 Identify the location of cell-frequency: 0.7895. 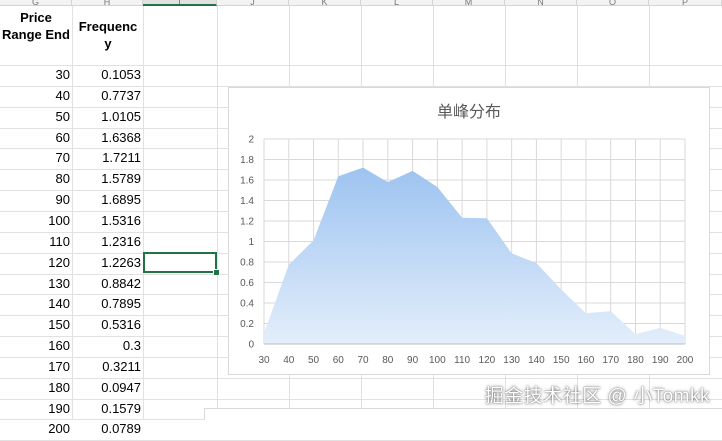
(106, 304).